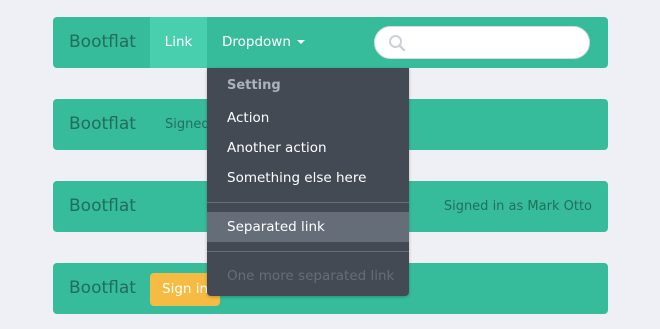  Describe the element at coordinates (254, 85) in the screenshot. I see `dropdown-header: Setting` at that location.